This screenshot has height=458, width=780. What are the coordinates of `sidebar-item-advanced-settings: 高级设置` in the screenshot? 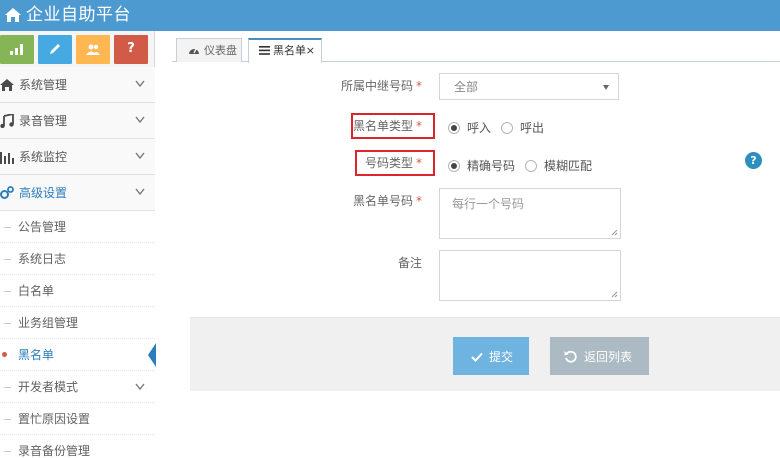 It's located at (77, 193).